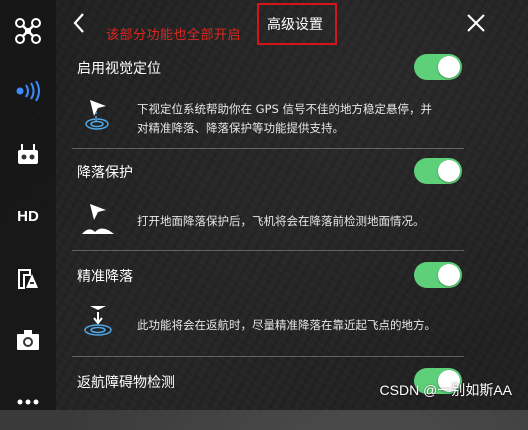  What do you see at coordinates (445, 390) in the screenshot?
I see `watermark: CSDN @一别如斯AA` at bounding box center [445, 390].